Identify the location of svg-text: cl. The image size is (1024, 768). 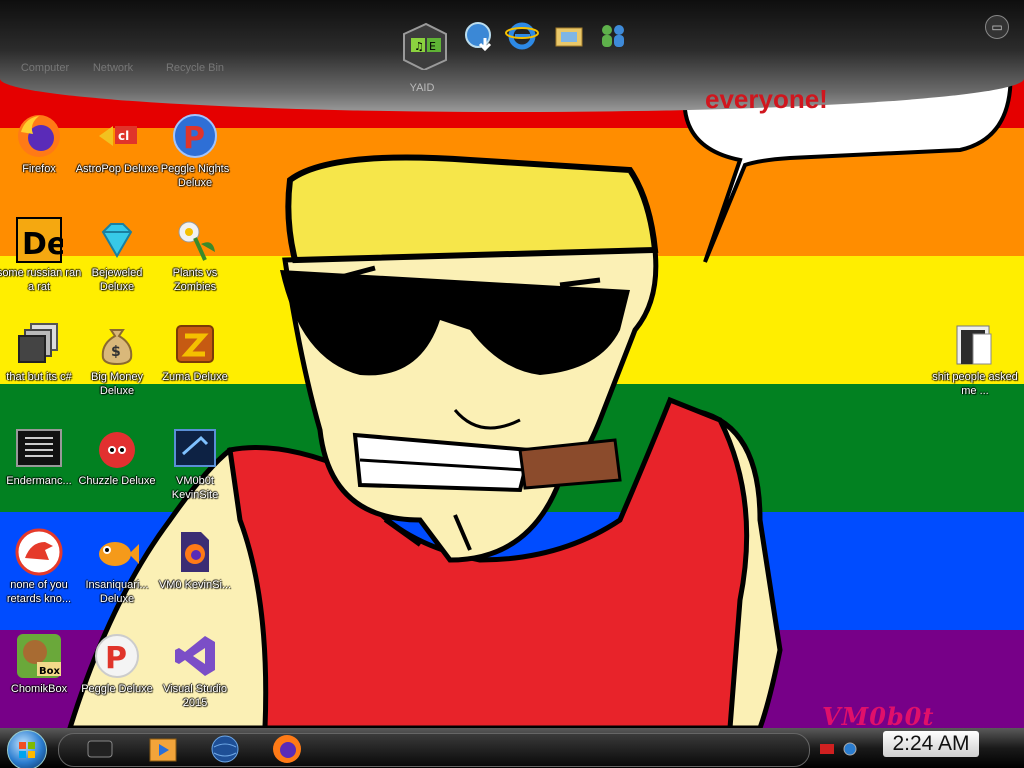
(123, 136).